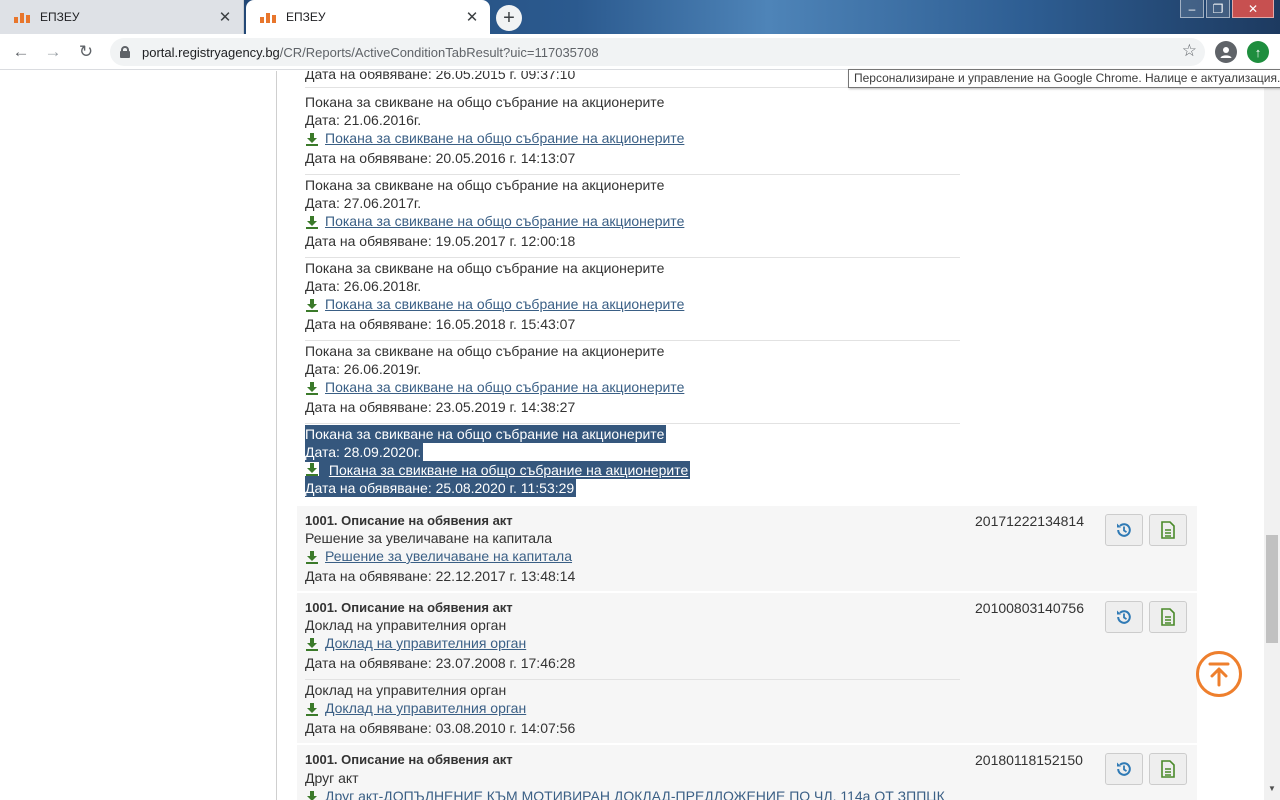  What do you see at coordinates (364, 452) in the screenshot?
I see `entry-date: Дата: 28.09.2020г.` at bounding box center [364, 452].